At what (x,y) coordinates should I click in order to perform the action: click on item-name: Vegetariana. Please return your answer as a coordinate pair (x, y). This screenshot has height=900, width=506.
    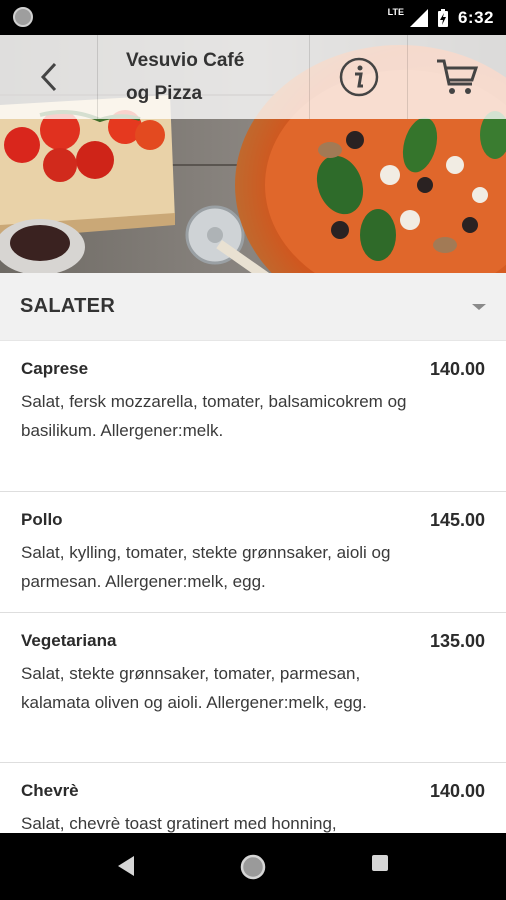
    Looking at the image, I should click on (69, 640).